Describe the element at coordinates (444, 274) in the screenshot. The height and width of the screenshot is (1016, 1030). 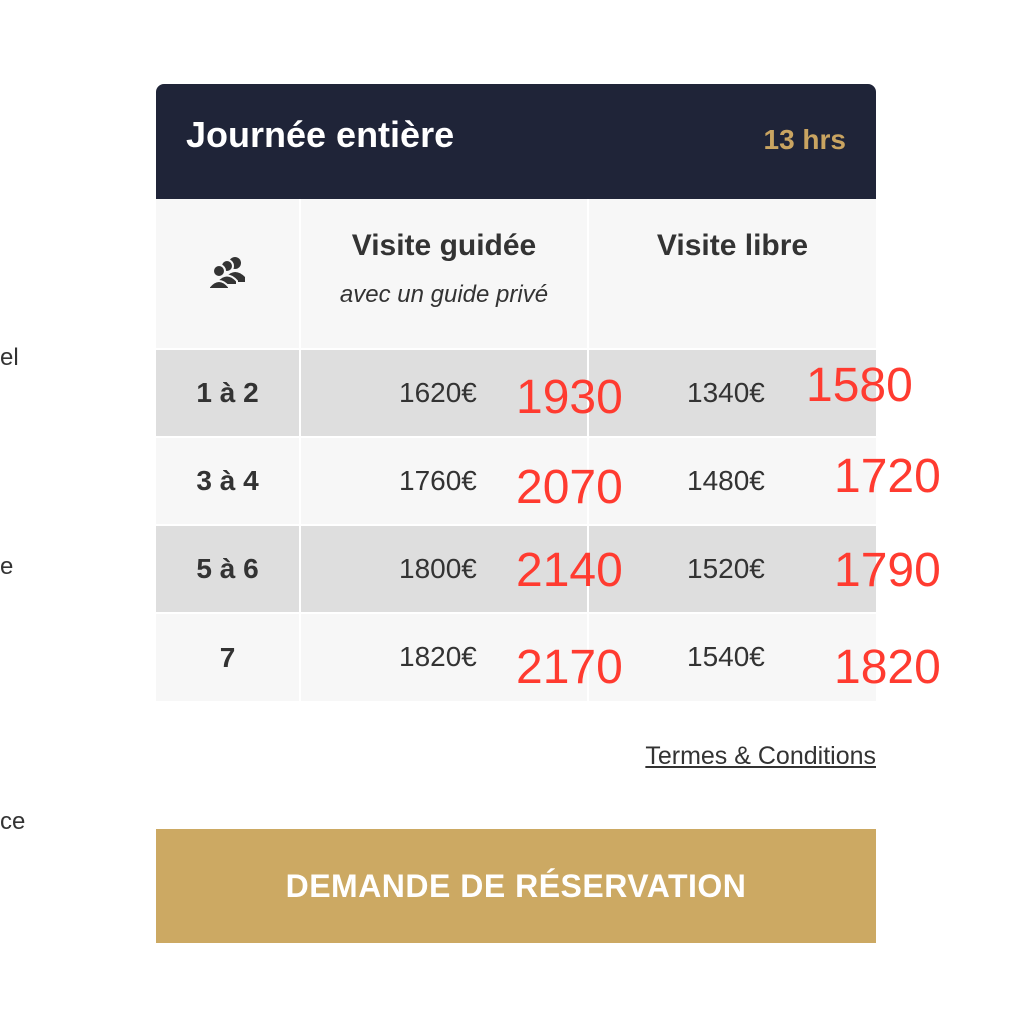
I see `column-header-guided: Visite guidée avec un guide privé` at that location.